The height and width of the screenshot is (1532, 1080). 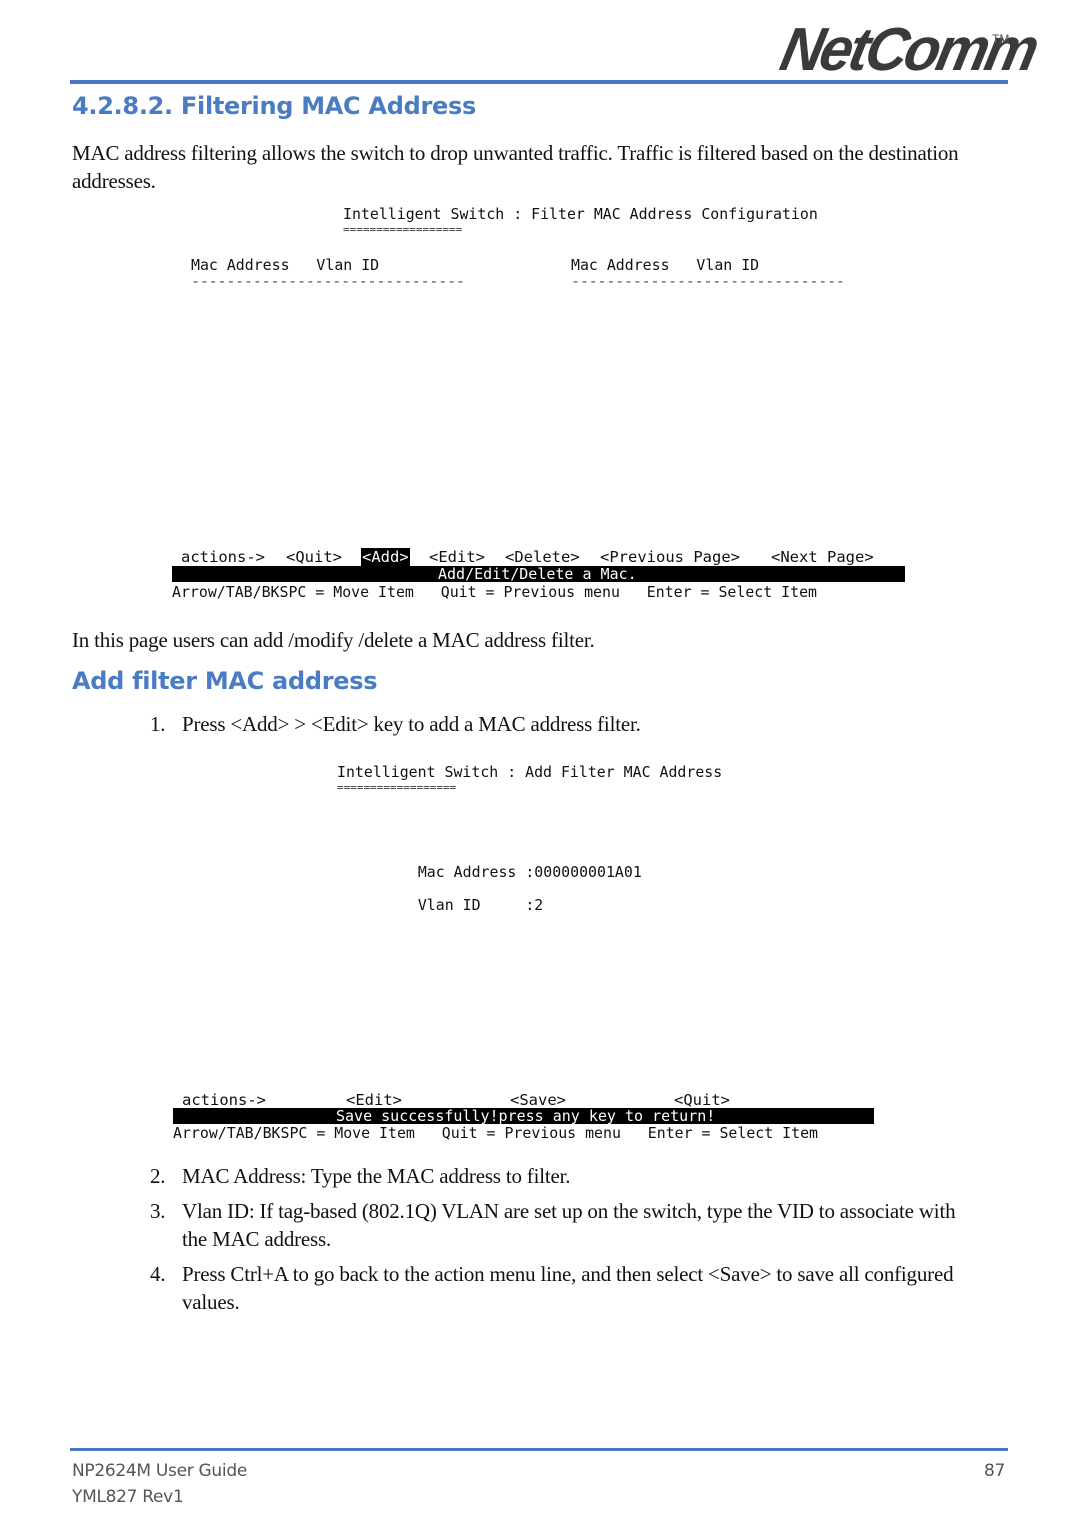 I want to click on previous-page-action: <Previous Page>, so click(x=670, y=557).